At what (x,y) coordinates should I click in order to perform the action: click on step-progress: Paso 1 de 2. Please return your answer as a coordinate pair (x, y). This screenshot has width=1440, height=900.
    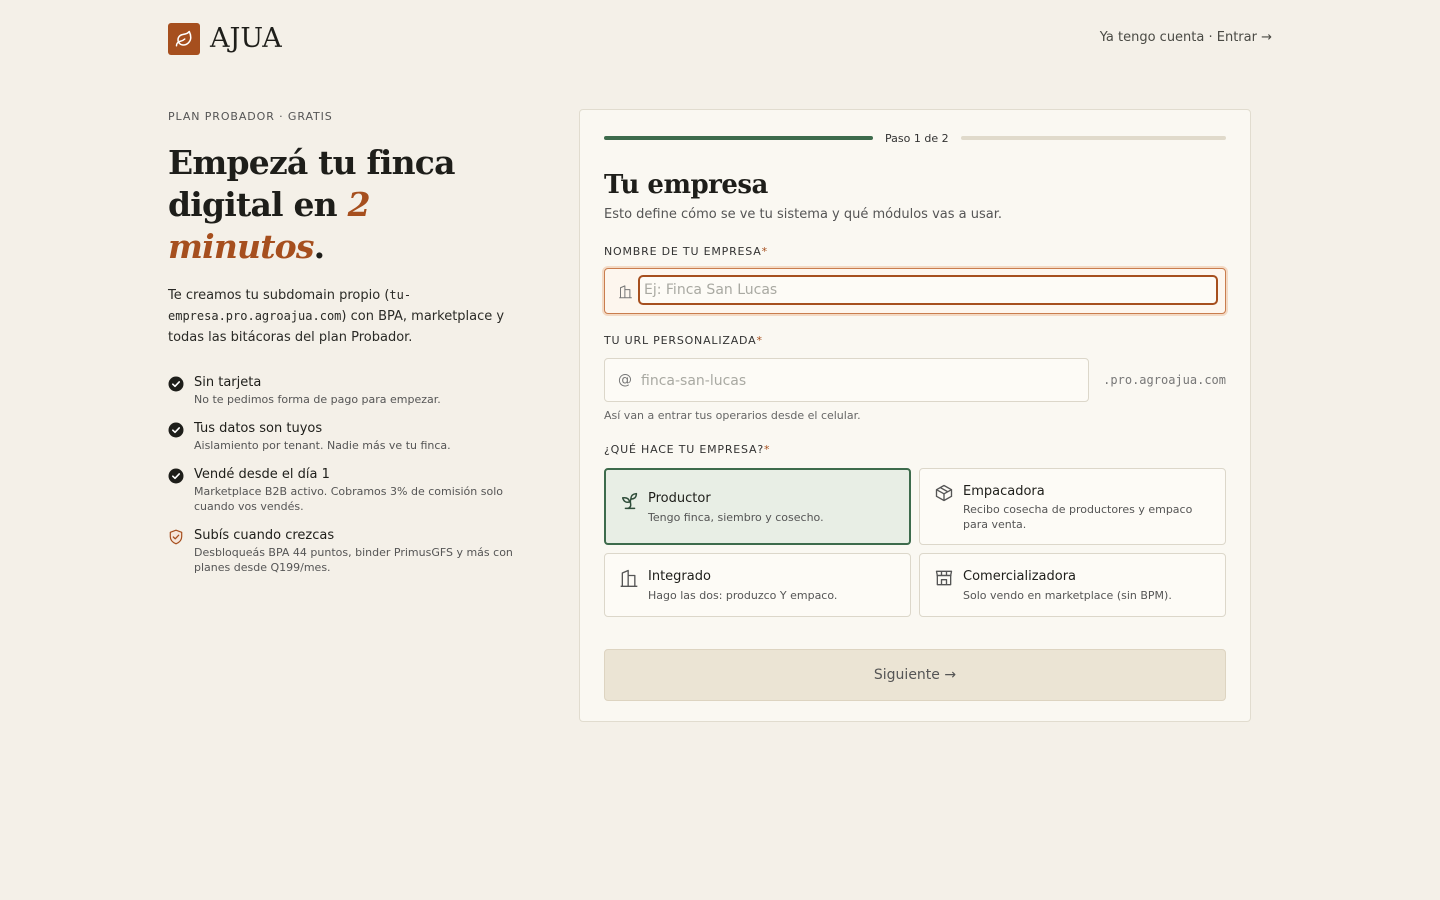
    Looking at the image, I should click on (915, 138).